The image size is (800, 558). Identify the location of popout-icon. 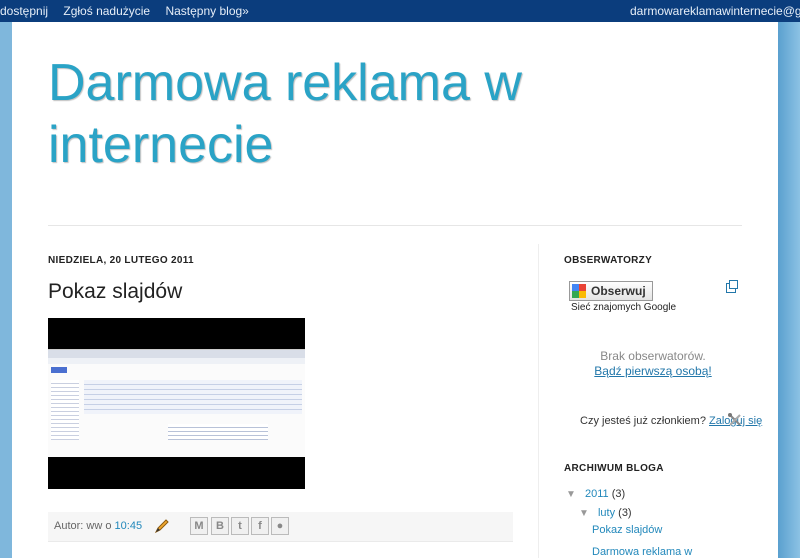
(732, 286).